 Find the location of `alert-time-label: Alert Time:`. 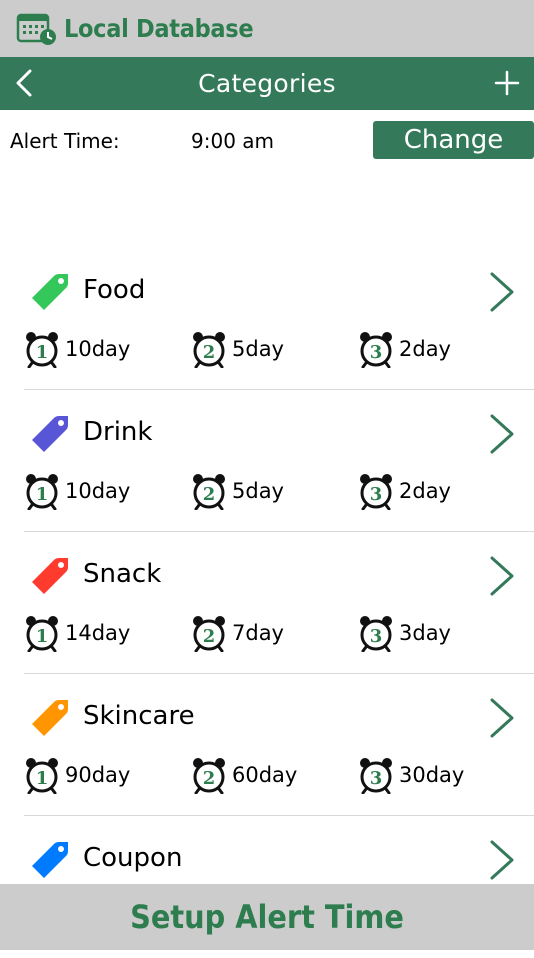

alert-time-label: Alert Time: is located at coordinates (65, 141).